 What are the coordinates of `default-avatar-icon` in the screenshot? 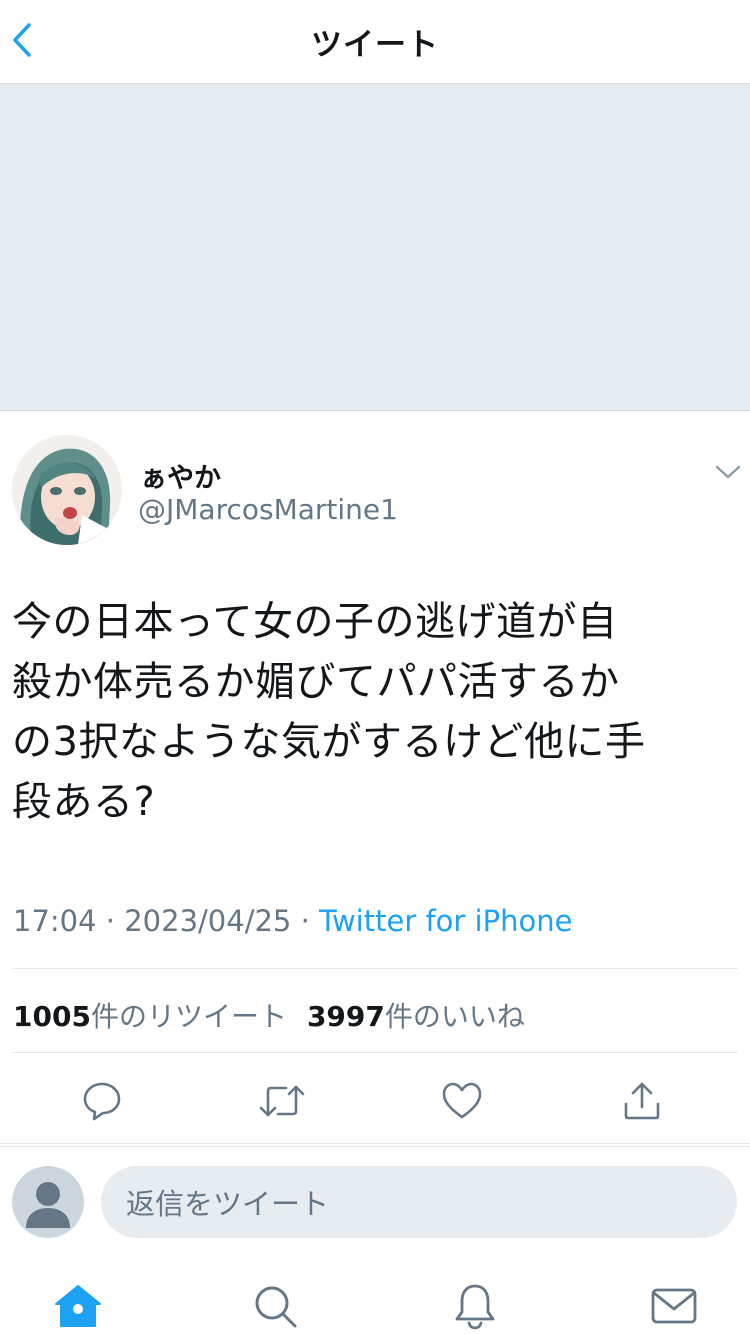 It's located at (48, 1205).